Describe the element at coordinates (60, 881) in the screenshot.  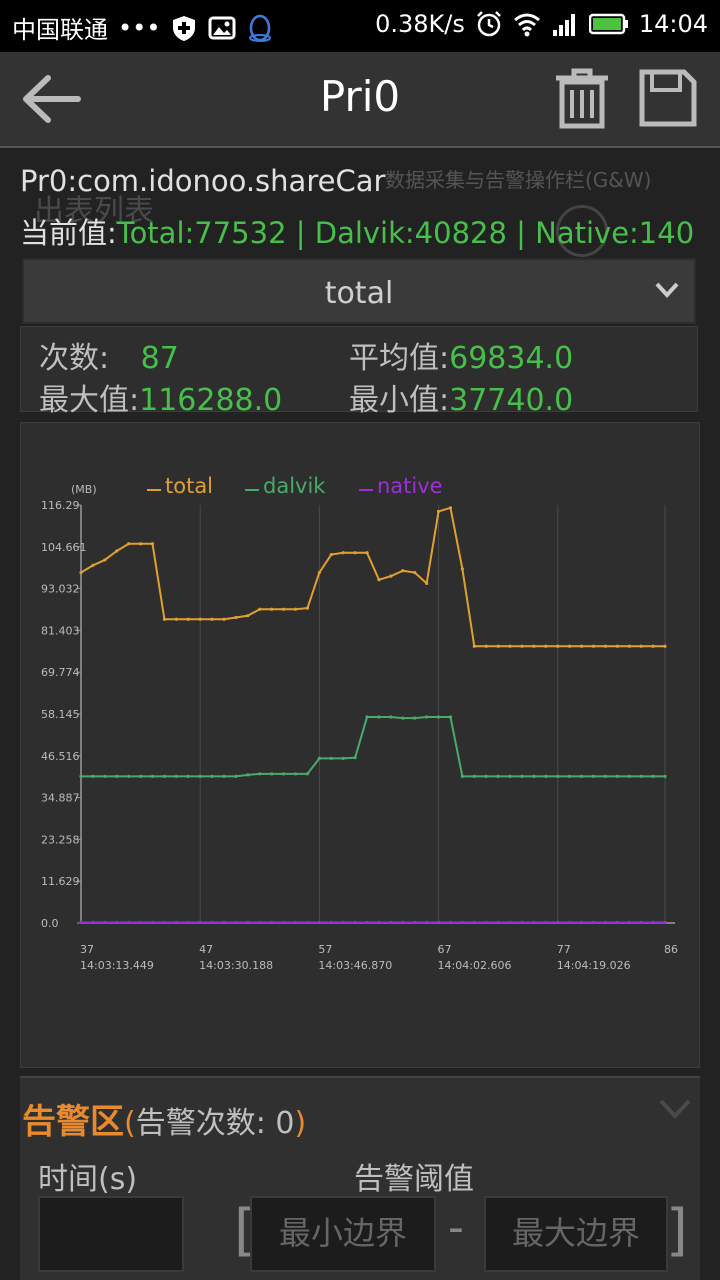
I see `y-tick-label: 11.629` at that location.